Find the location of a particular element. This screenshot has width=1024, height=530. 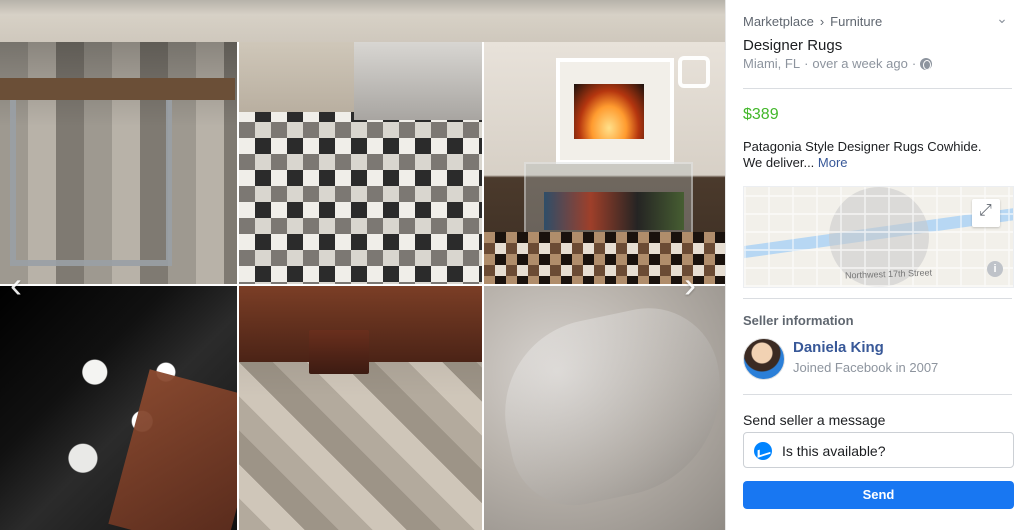

seller-joined-text: Joined Facebook in 2007 is located at coordinates (866, 367).